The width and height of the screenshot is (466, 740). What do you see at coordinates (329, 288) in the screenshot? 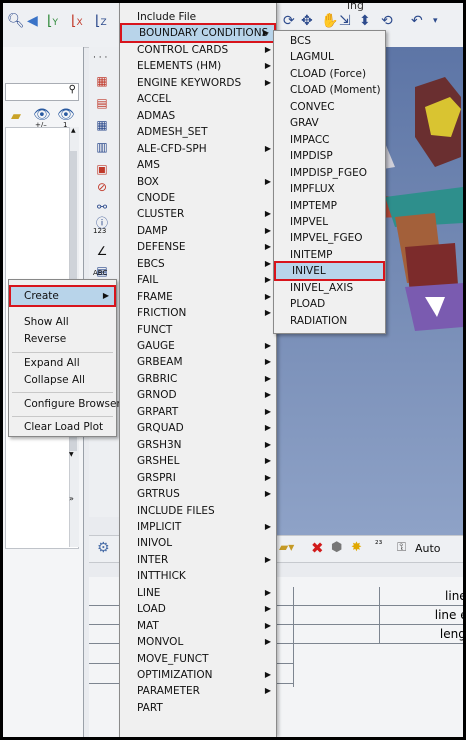
I see `submenu-item-inivel-axis: INIVEL_AXIS` at bounding box center [329, 288].